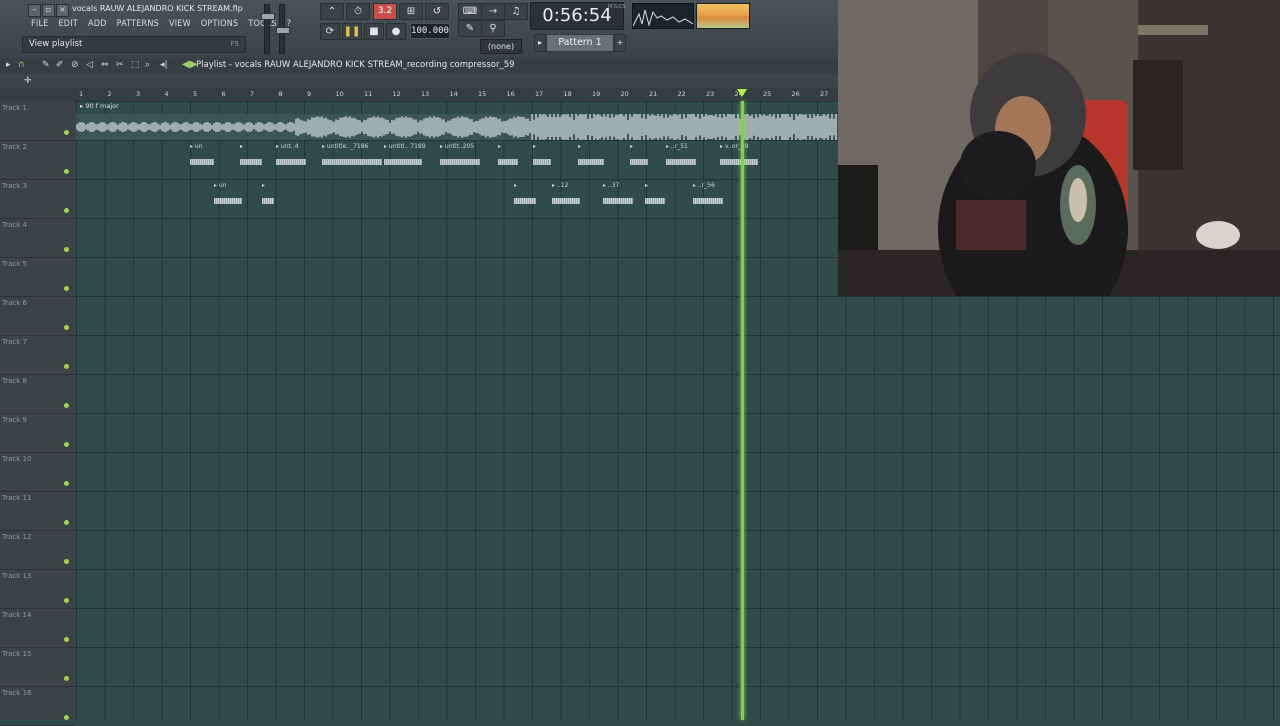  Describe the element at coordinates (411, 11) in the screenshot. I see `blend-notes-icon: ⊞` at that location.